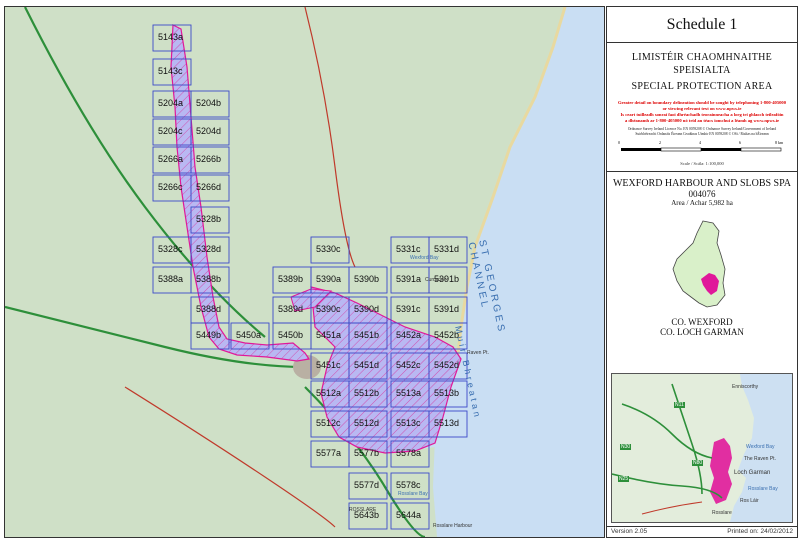 The image size is (800, 541). I want to click on locator-place: Loch Garman, so click(752, 473).